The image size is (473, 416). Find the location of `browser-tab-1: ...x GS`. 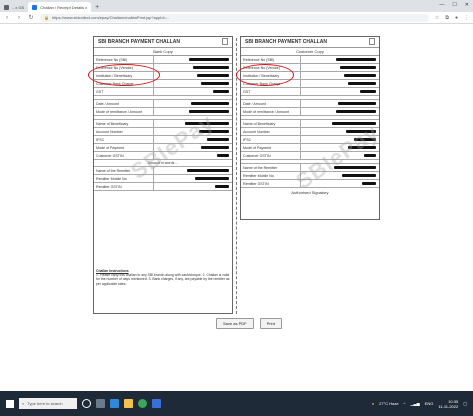

browser-tab-1: ...x GS is located at coordinates (14, 7).